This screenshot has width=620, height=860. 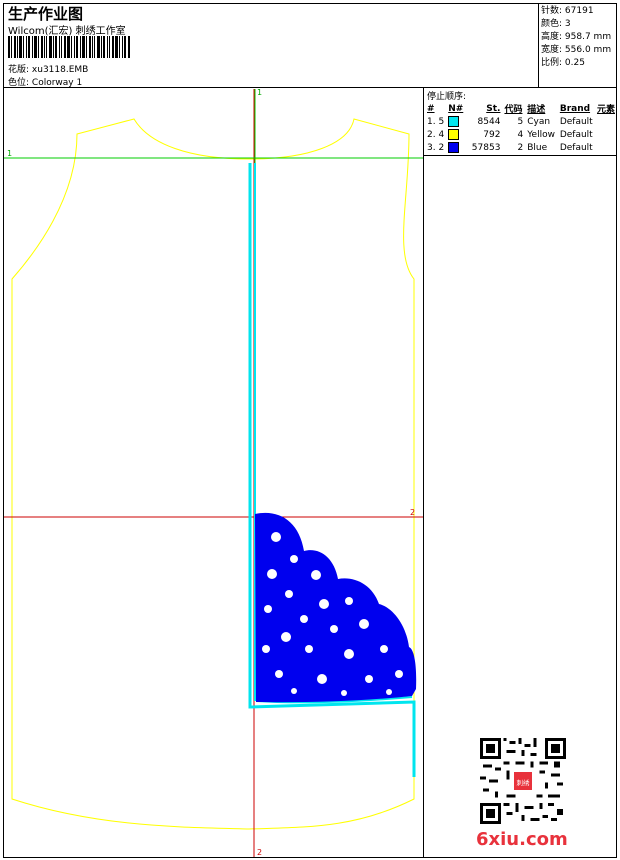 What do you see at coordinates (69, 47) in the screenshot?
I see `barcode` at bounding box center [69, 47].